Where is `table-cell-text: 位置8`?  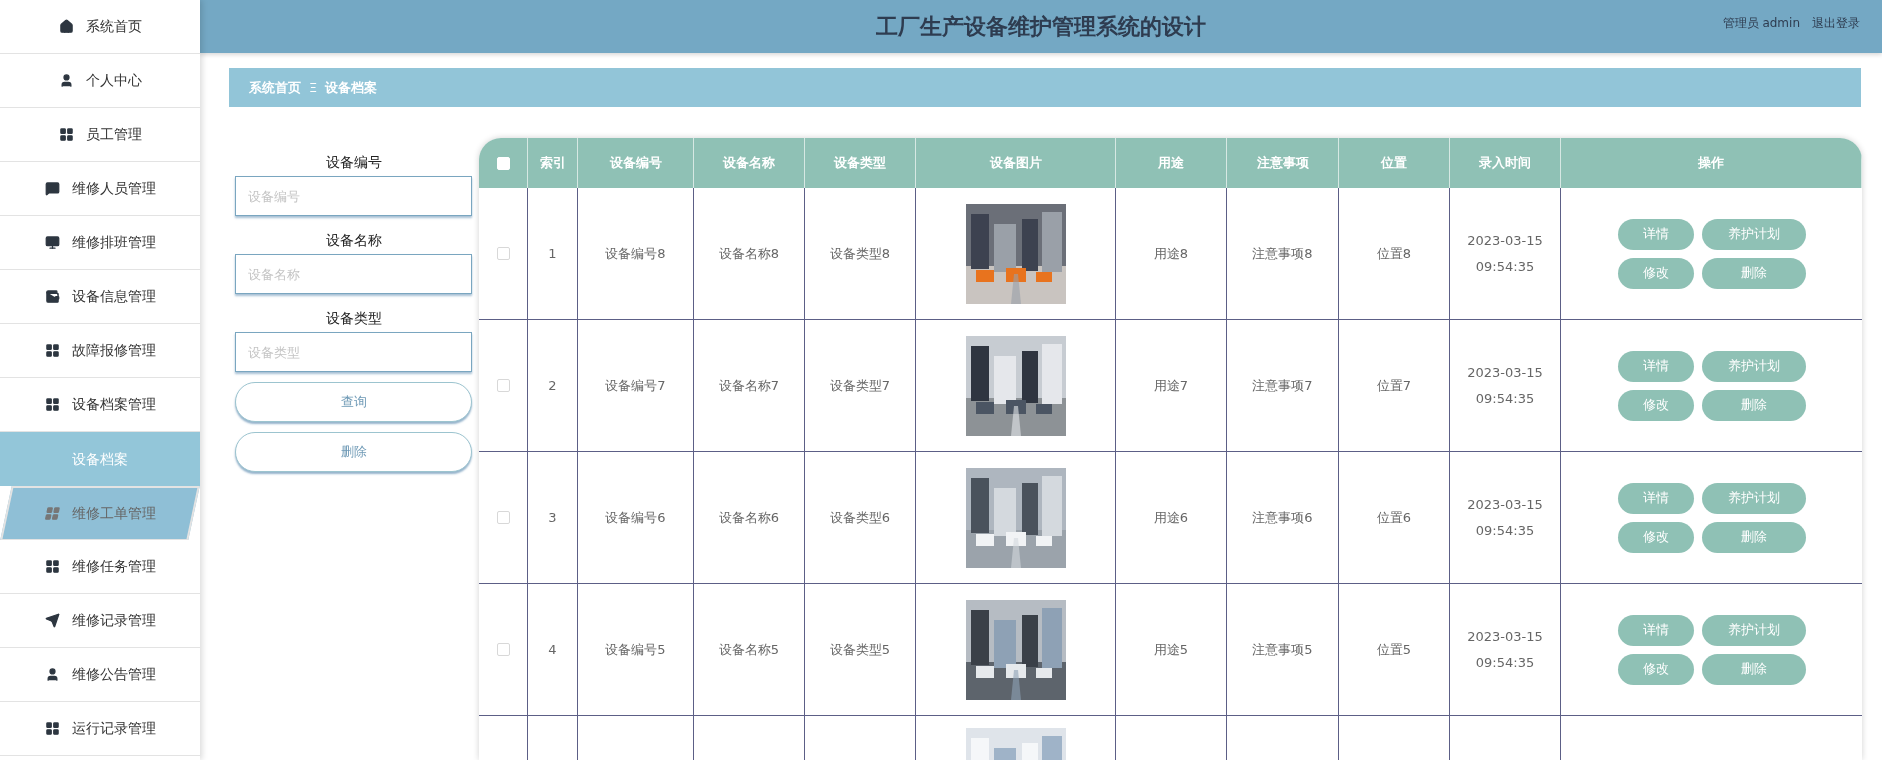 table-cell-text: 位置8 is located at coordinates (1394, 253).